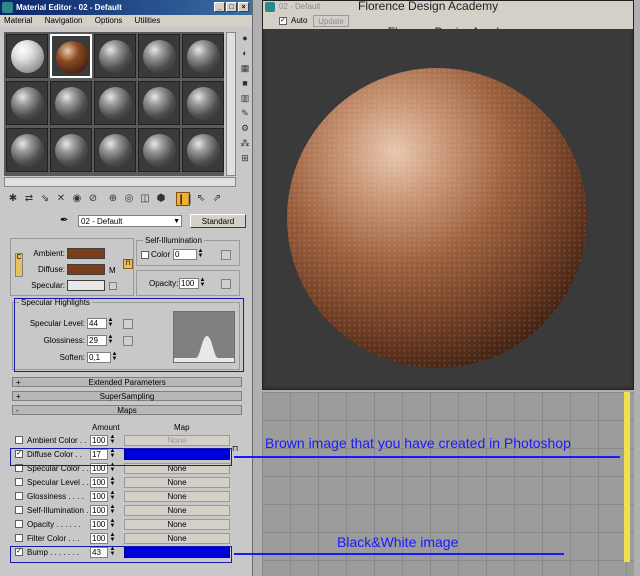 The image size is (640, 576). I want to click on menu-utilities: Utilities, so click(148, 20).